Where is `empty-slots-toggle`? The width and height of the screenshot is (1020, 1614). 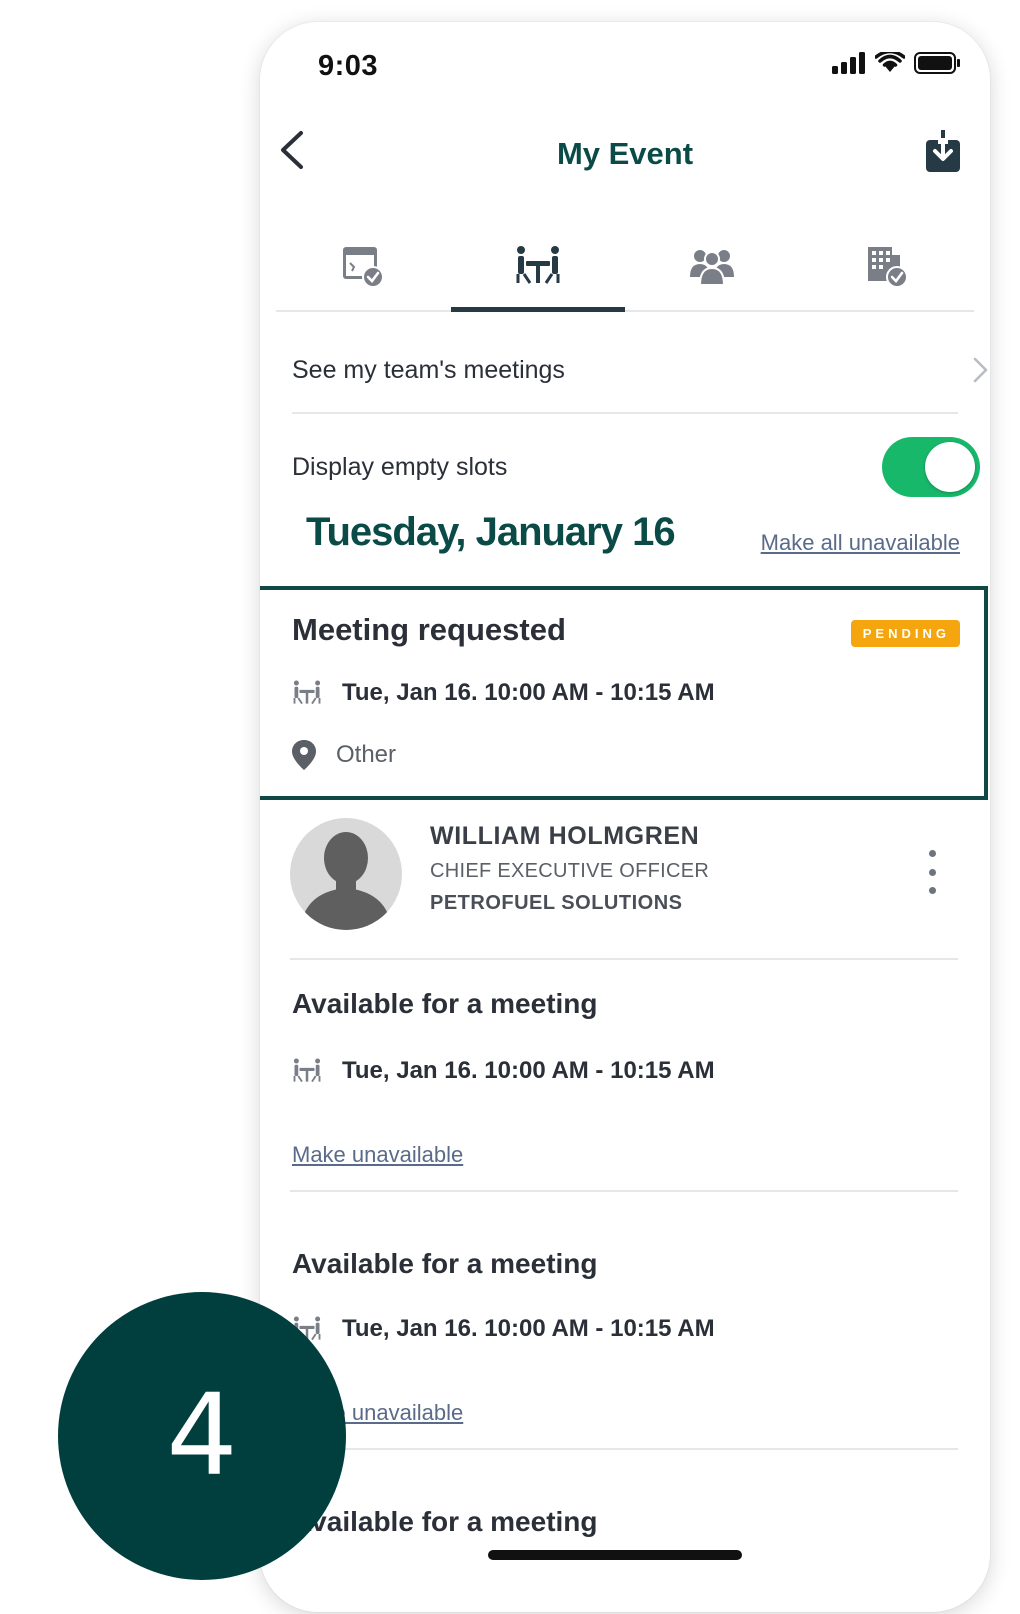
empty-slots-toggle is located at coordinates (931, 467).